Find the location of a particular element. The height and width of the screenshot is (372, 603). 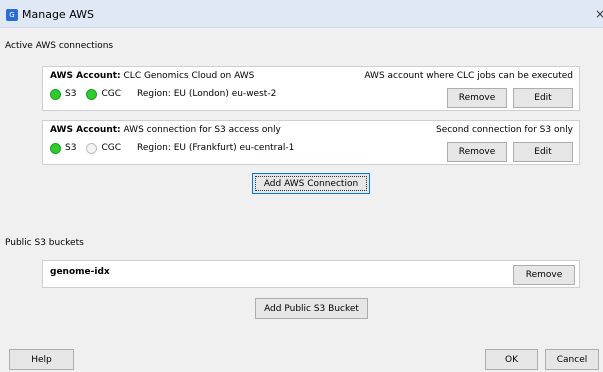

active-connections-label: Active AWS connections is located at coordinates (59, 46).